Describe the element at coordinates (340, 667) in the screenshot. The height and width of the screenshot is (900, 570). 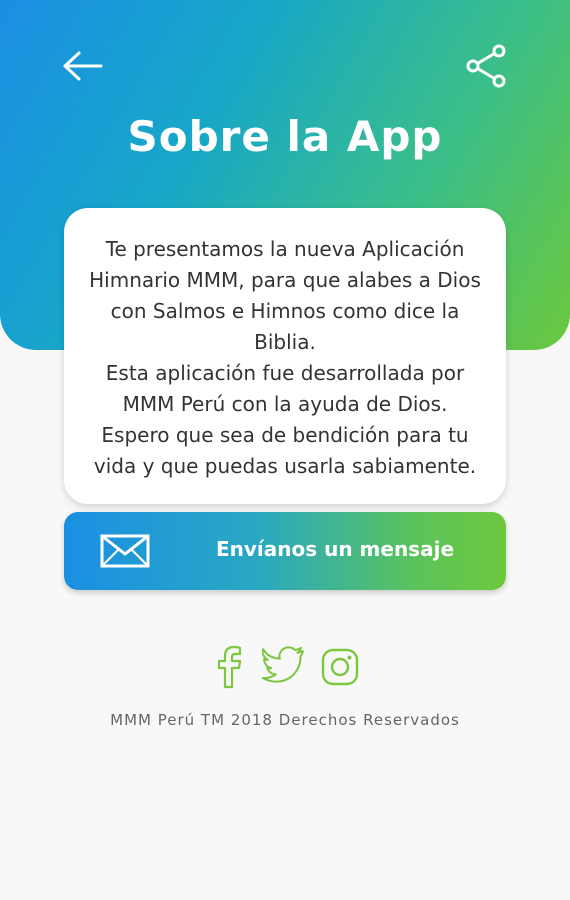
I see `instagram-icon` at that location.